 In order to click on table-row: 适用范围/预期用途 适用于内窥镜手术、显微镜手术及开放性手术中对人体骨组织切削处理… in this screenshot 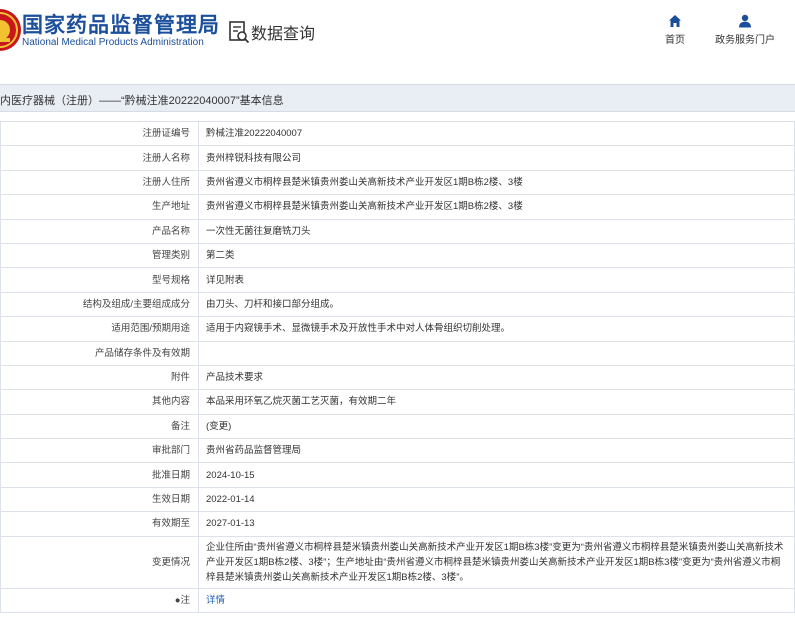, I will do `click(397, 329)`.